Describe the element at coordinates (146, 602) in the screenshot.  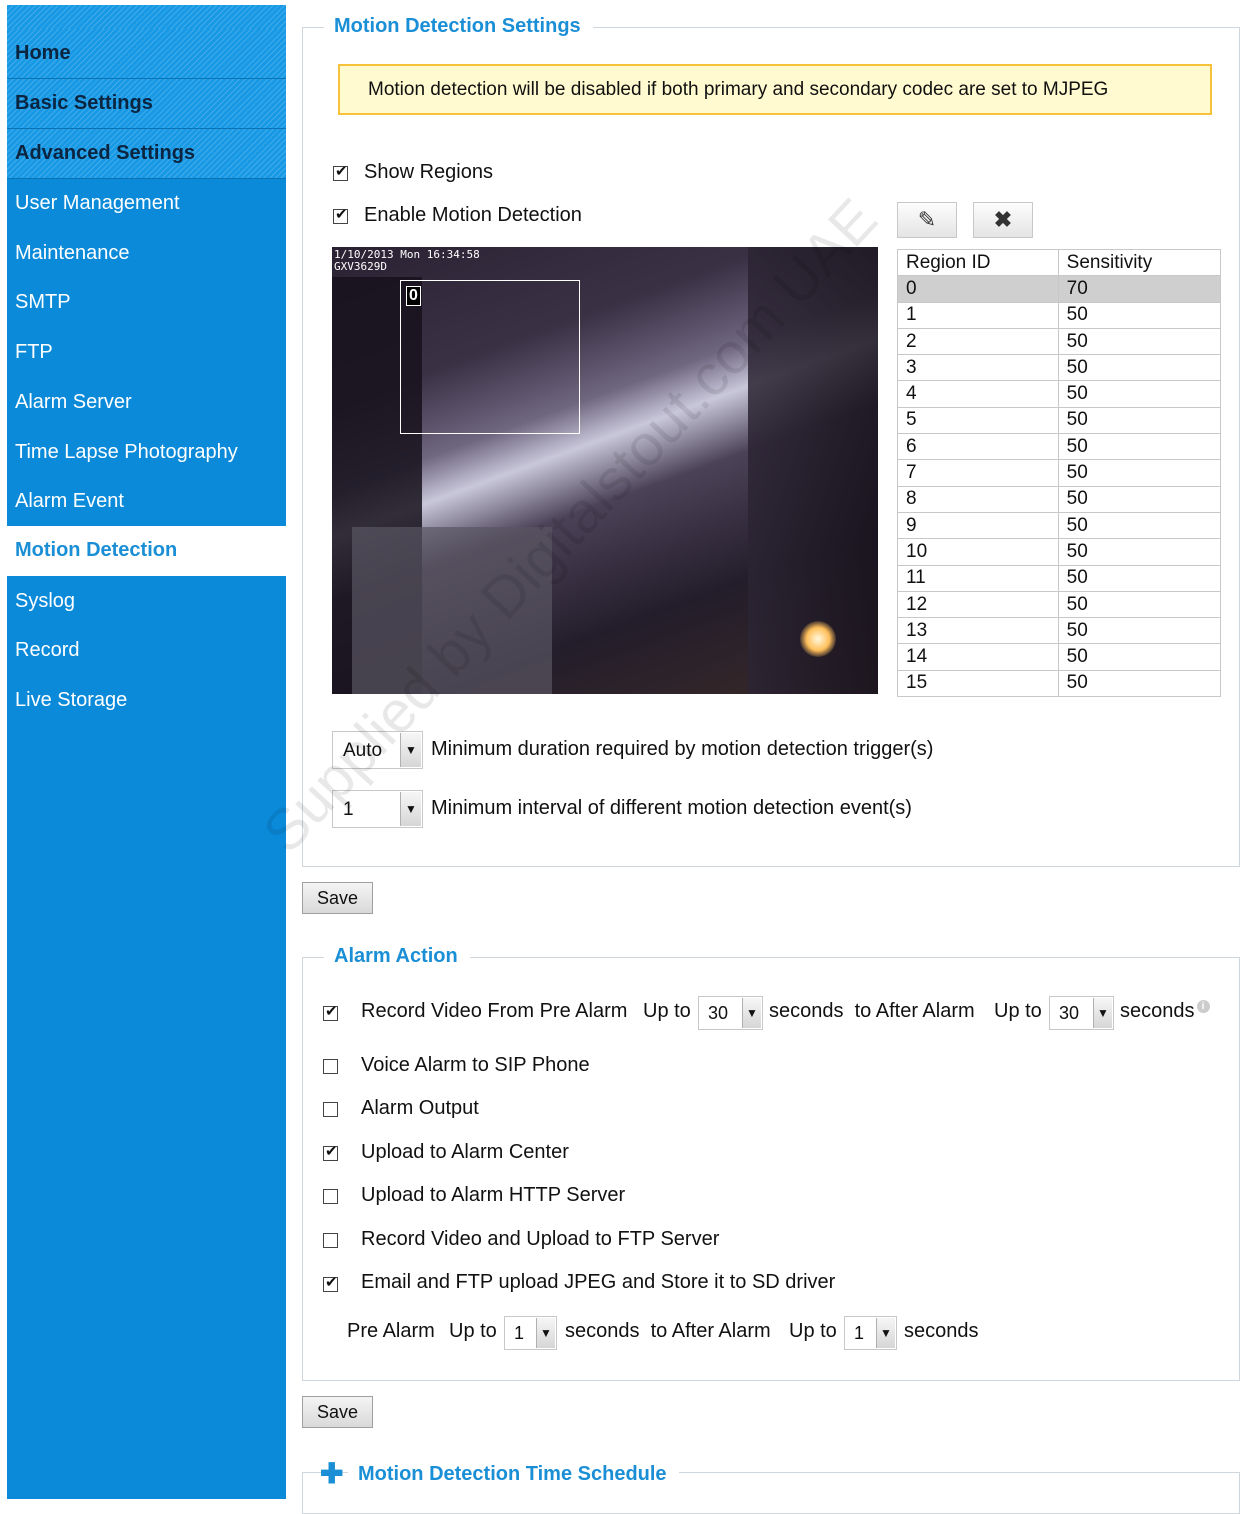
I see `sidebar-item-syslog: Syslog` at that location.